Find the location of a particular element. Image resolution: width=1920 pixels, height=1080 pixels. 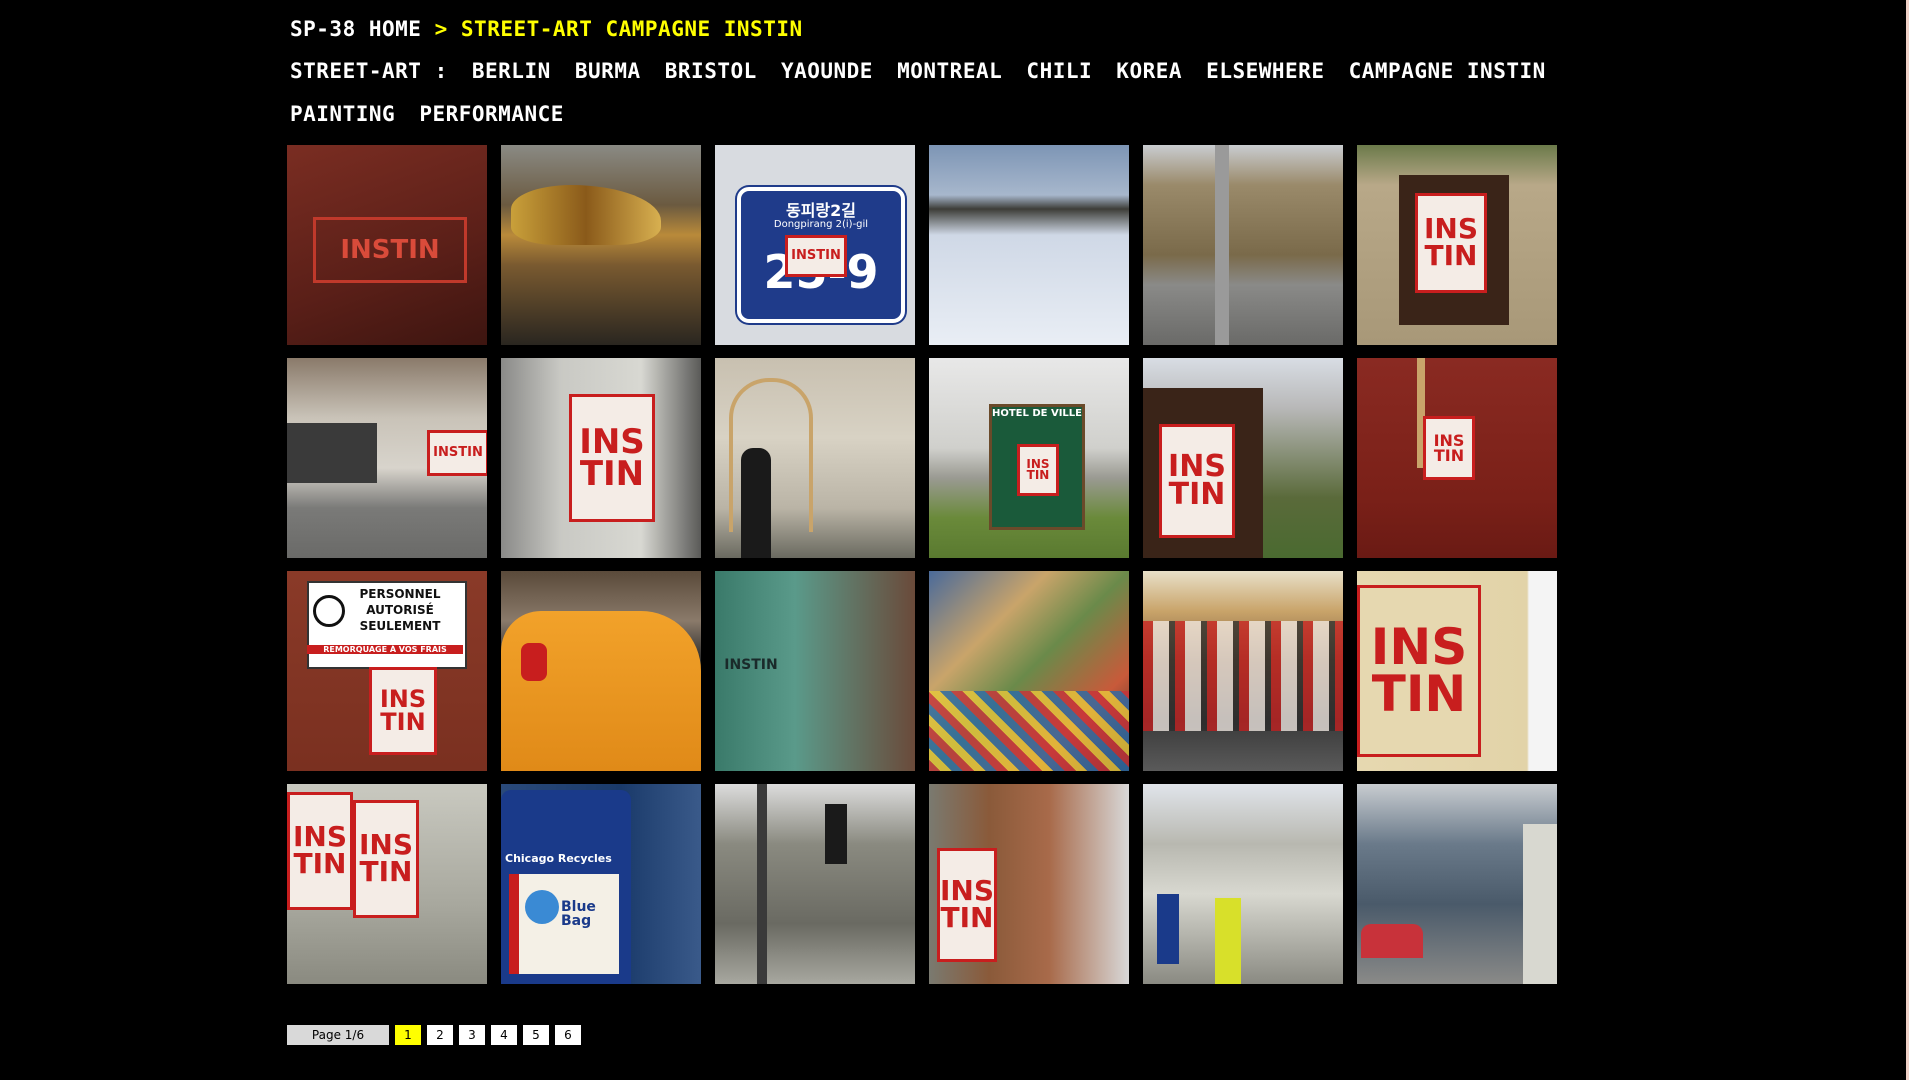

nav-link-campagne-instin: CAMPAGNE INSTIN is located at coordinates (1447, 71).